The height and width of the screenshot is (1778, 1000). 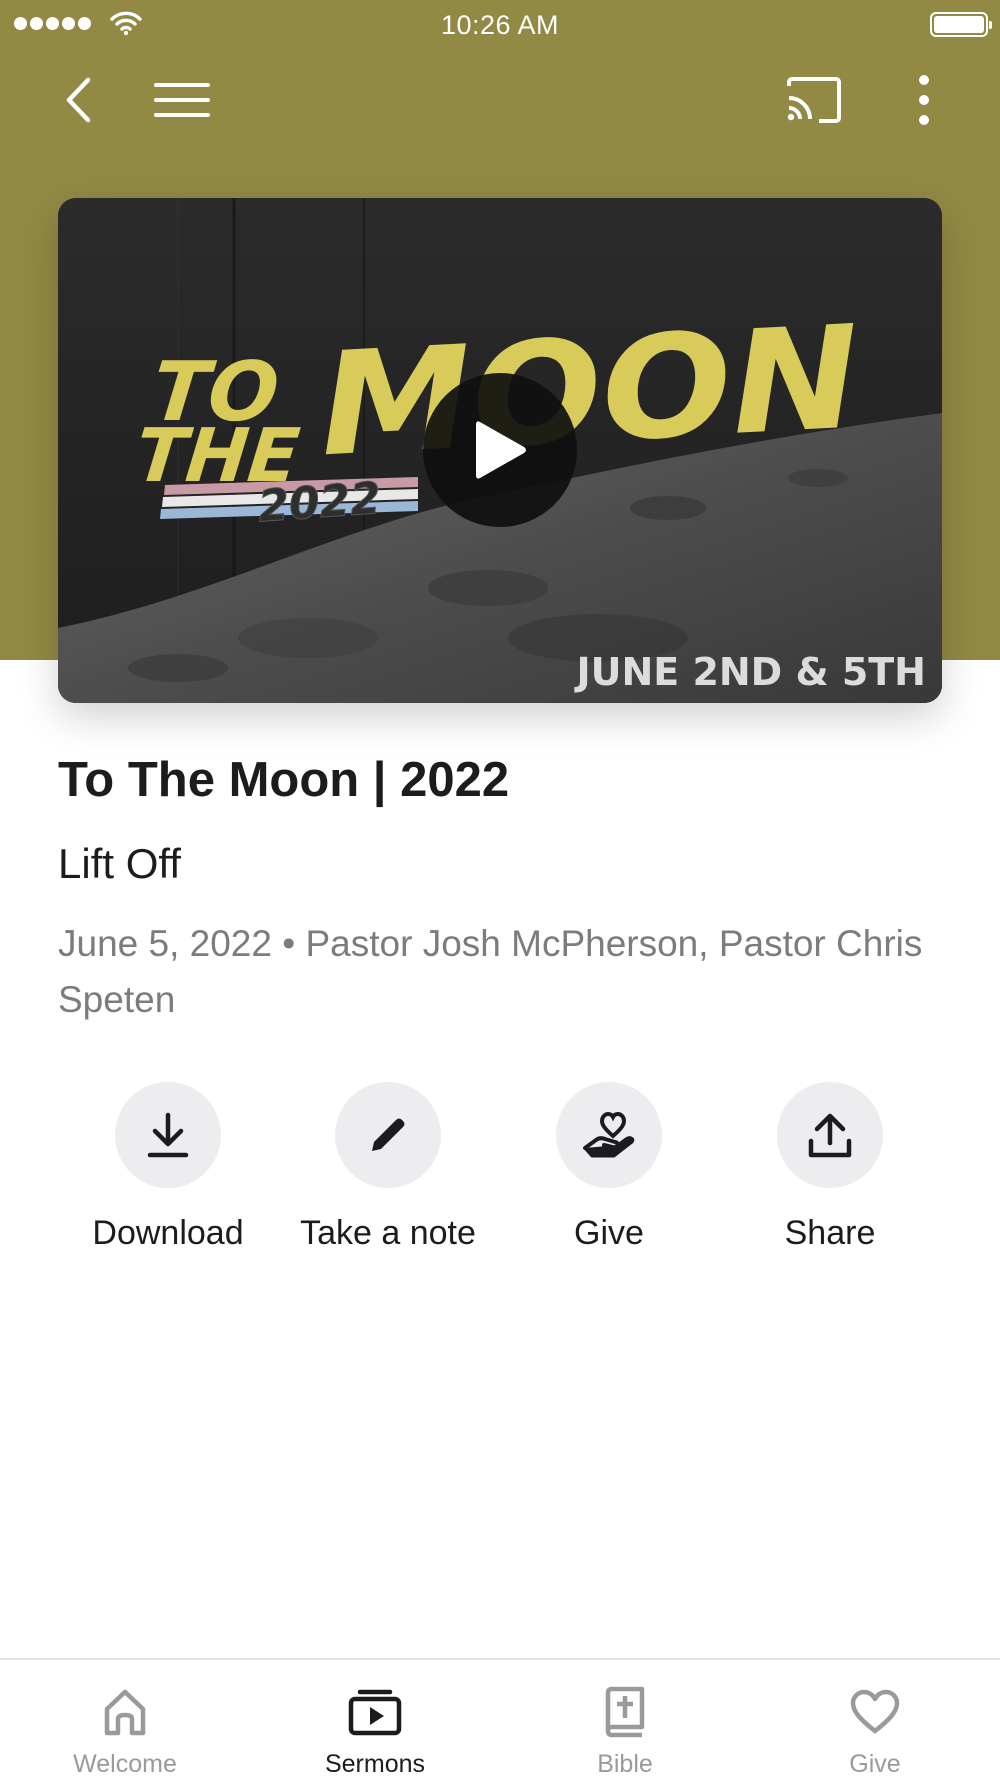 I want to click on home-icon, so click(x=125, y=1712).